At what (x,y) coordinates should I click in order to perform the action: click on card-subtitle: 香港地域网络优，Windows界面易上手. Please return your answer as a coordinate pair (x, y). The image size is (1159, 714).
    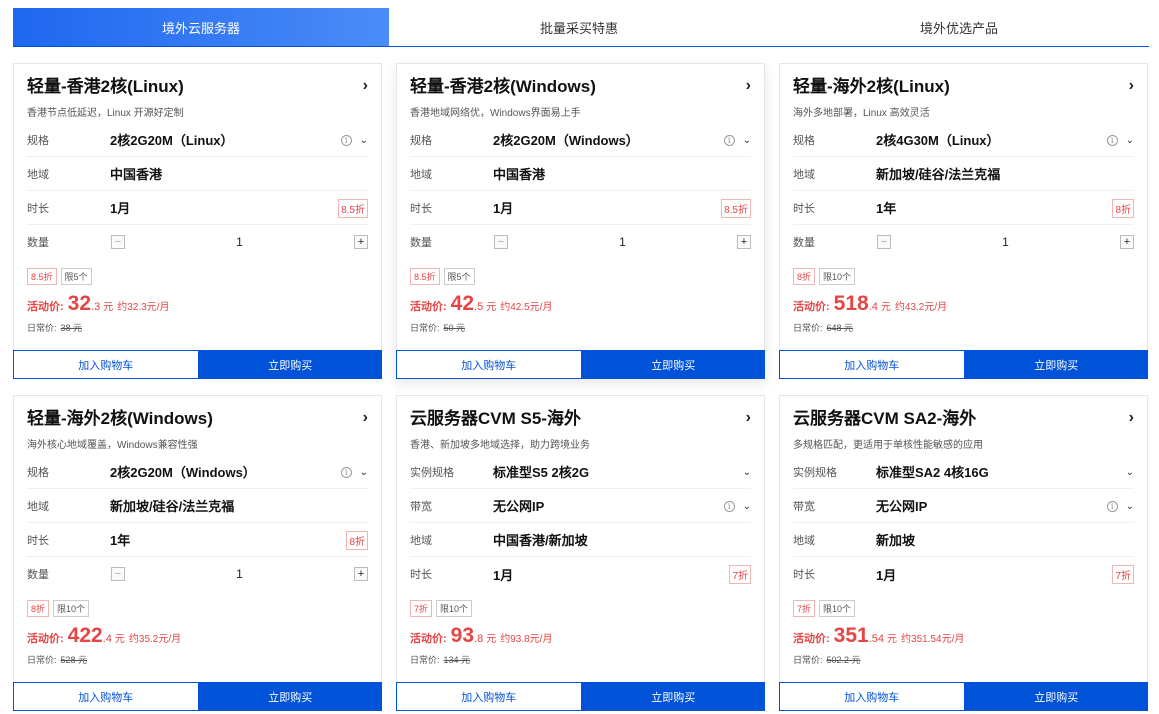
    Looking at the image, I should click on (495, 113).